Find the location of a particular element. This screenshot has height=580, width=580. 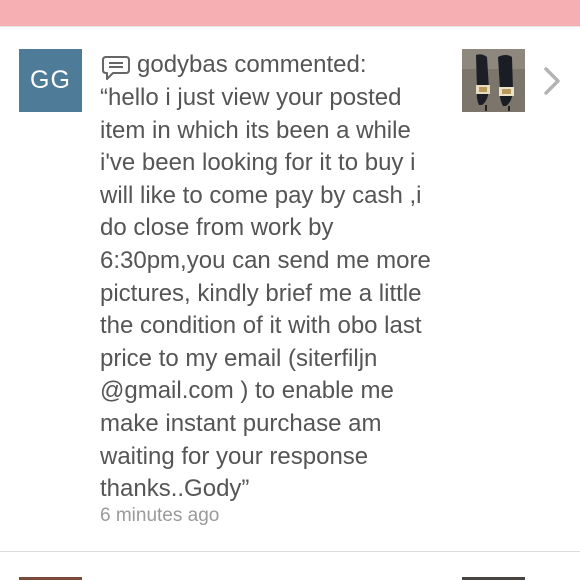

comment-line: “hello i just view your posted is located at coordinates (251, 97).